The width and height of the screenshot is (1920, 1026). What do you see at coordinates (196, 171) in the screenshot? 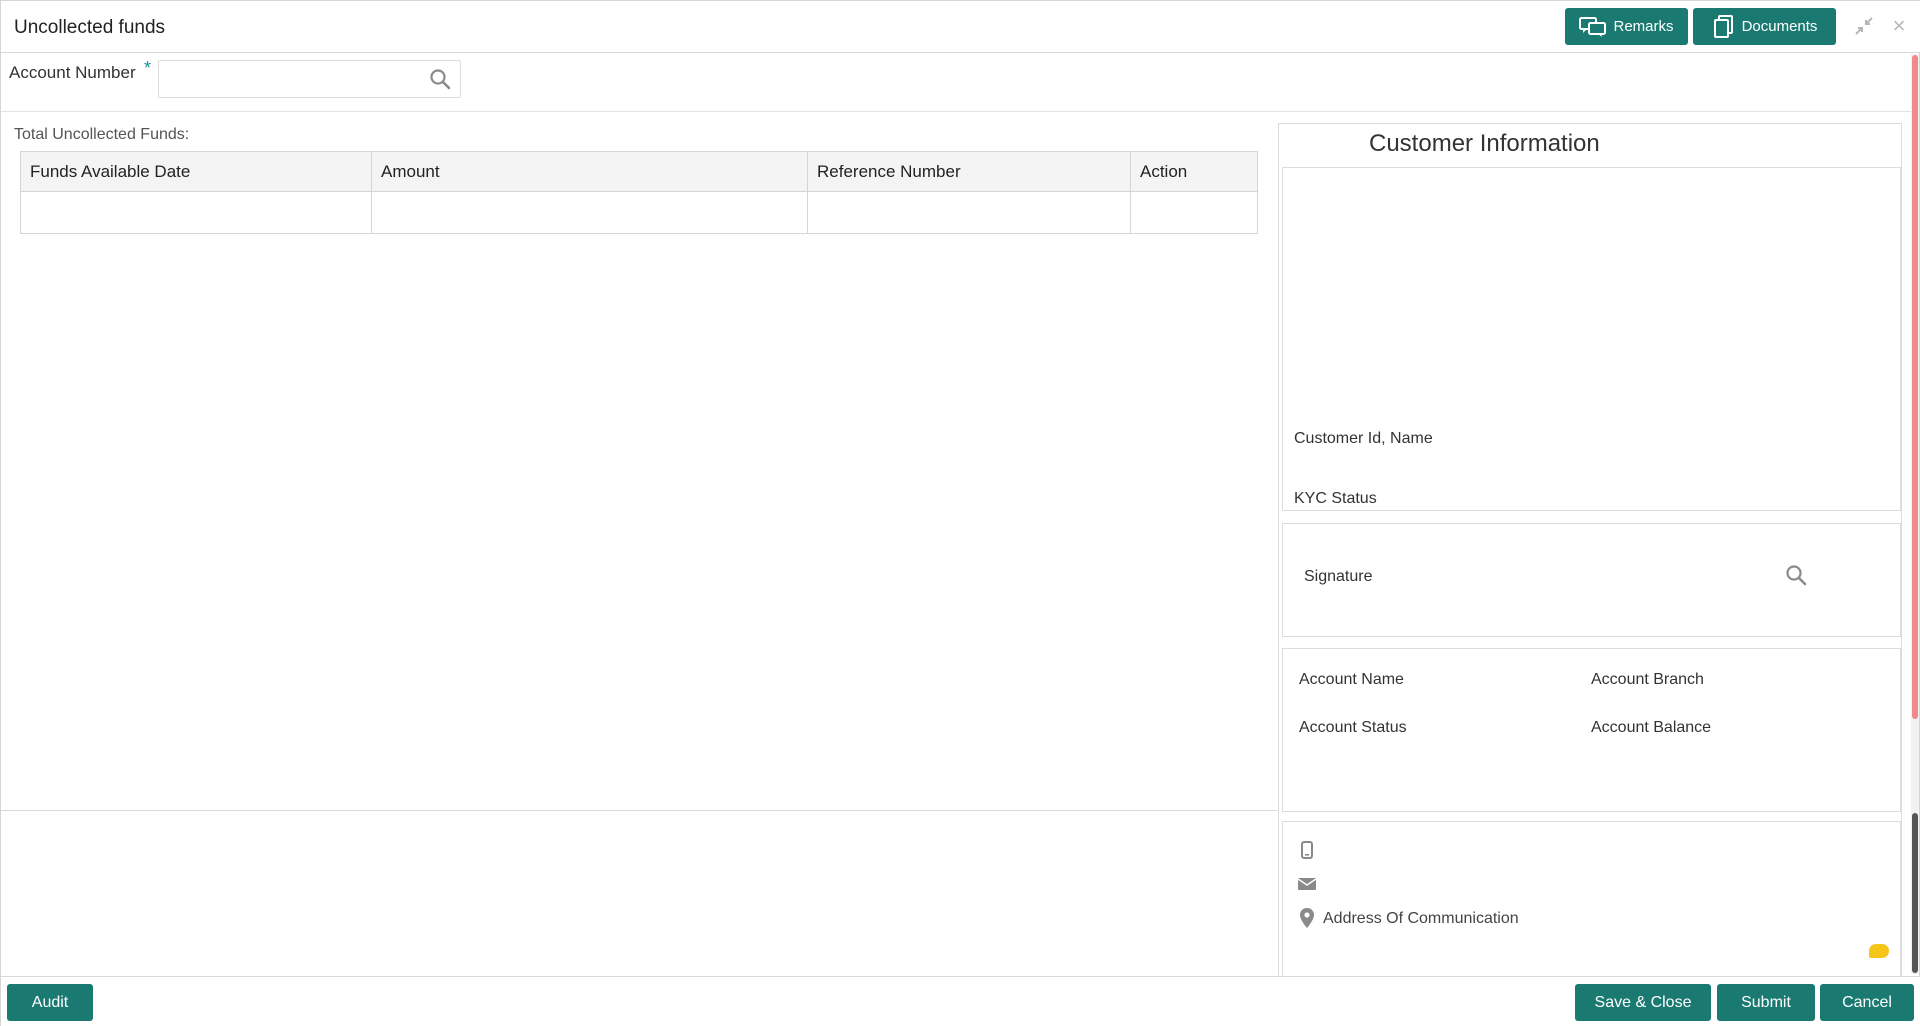
I see `column-header-funds-available-date: Funds Available Date` at bounding box center [196, 171].